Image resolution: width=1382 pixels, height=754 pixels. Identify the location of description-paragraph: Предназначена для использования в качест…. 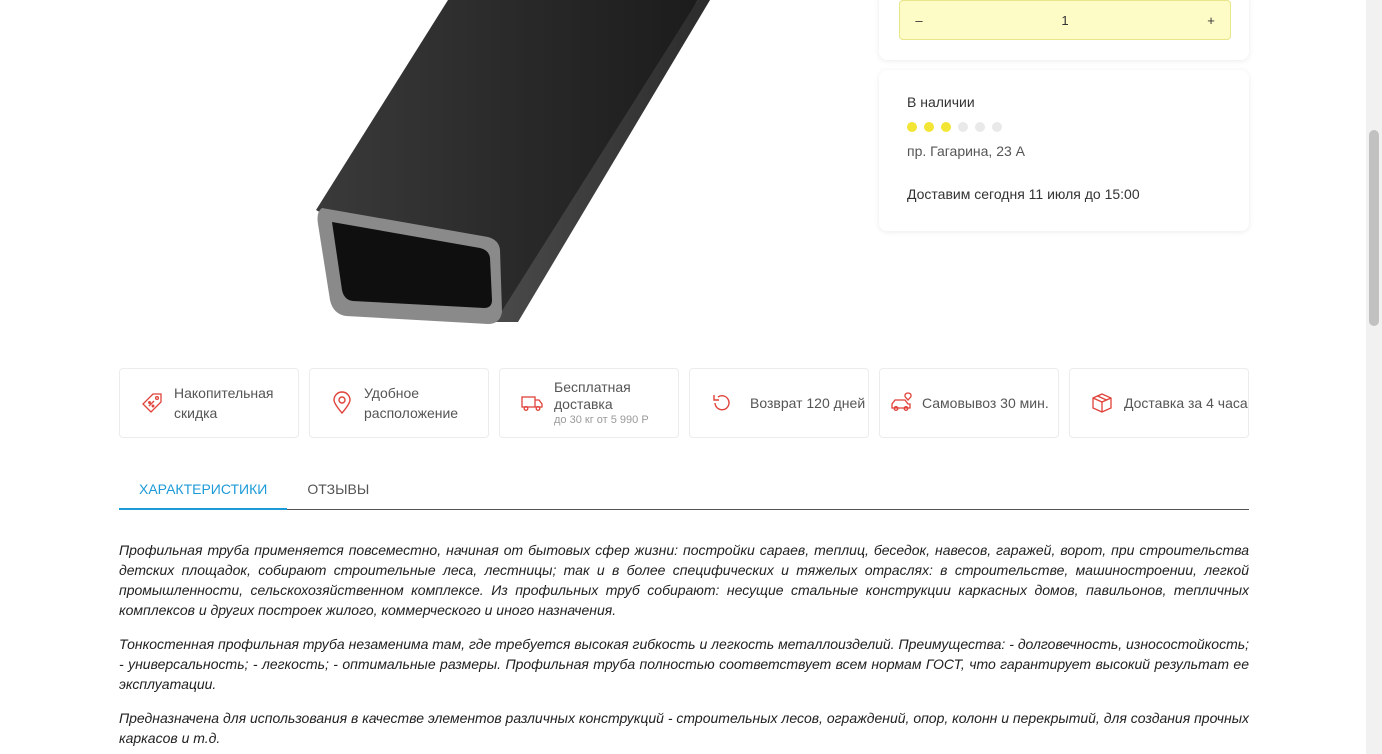
(684, 728).